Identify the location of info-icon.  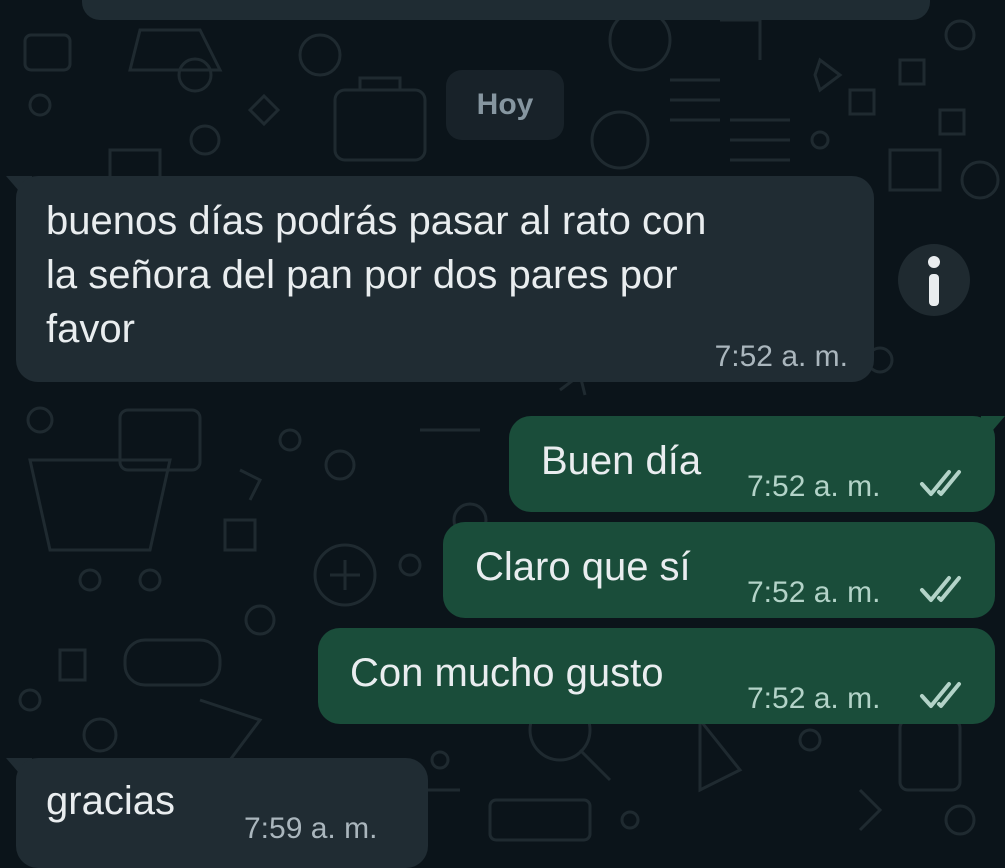
(934, 281).